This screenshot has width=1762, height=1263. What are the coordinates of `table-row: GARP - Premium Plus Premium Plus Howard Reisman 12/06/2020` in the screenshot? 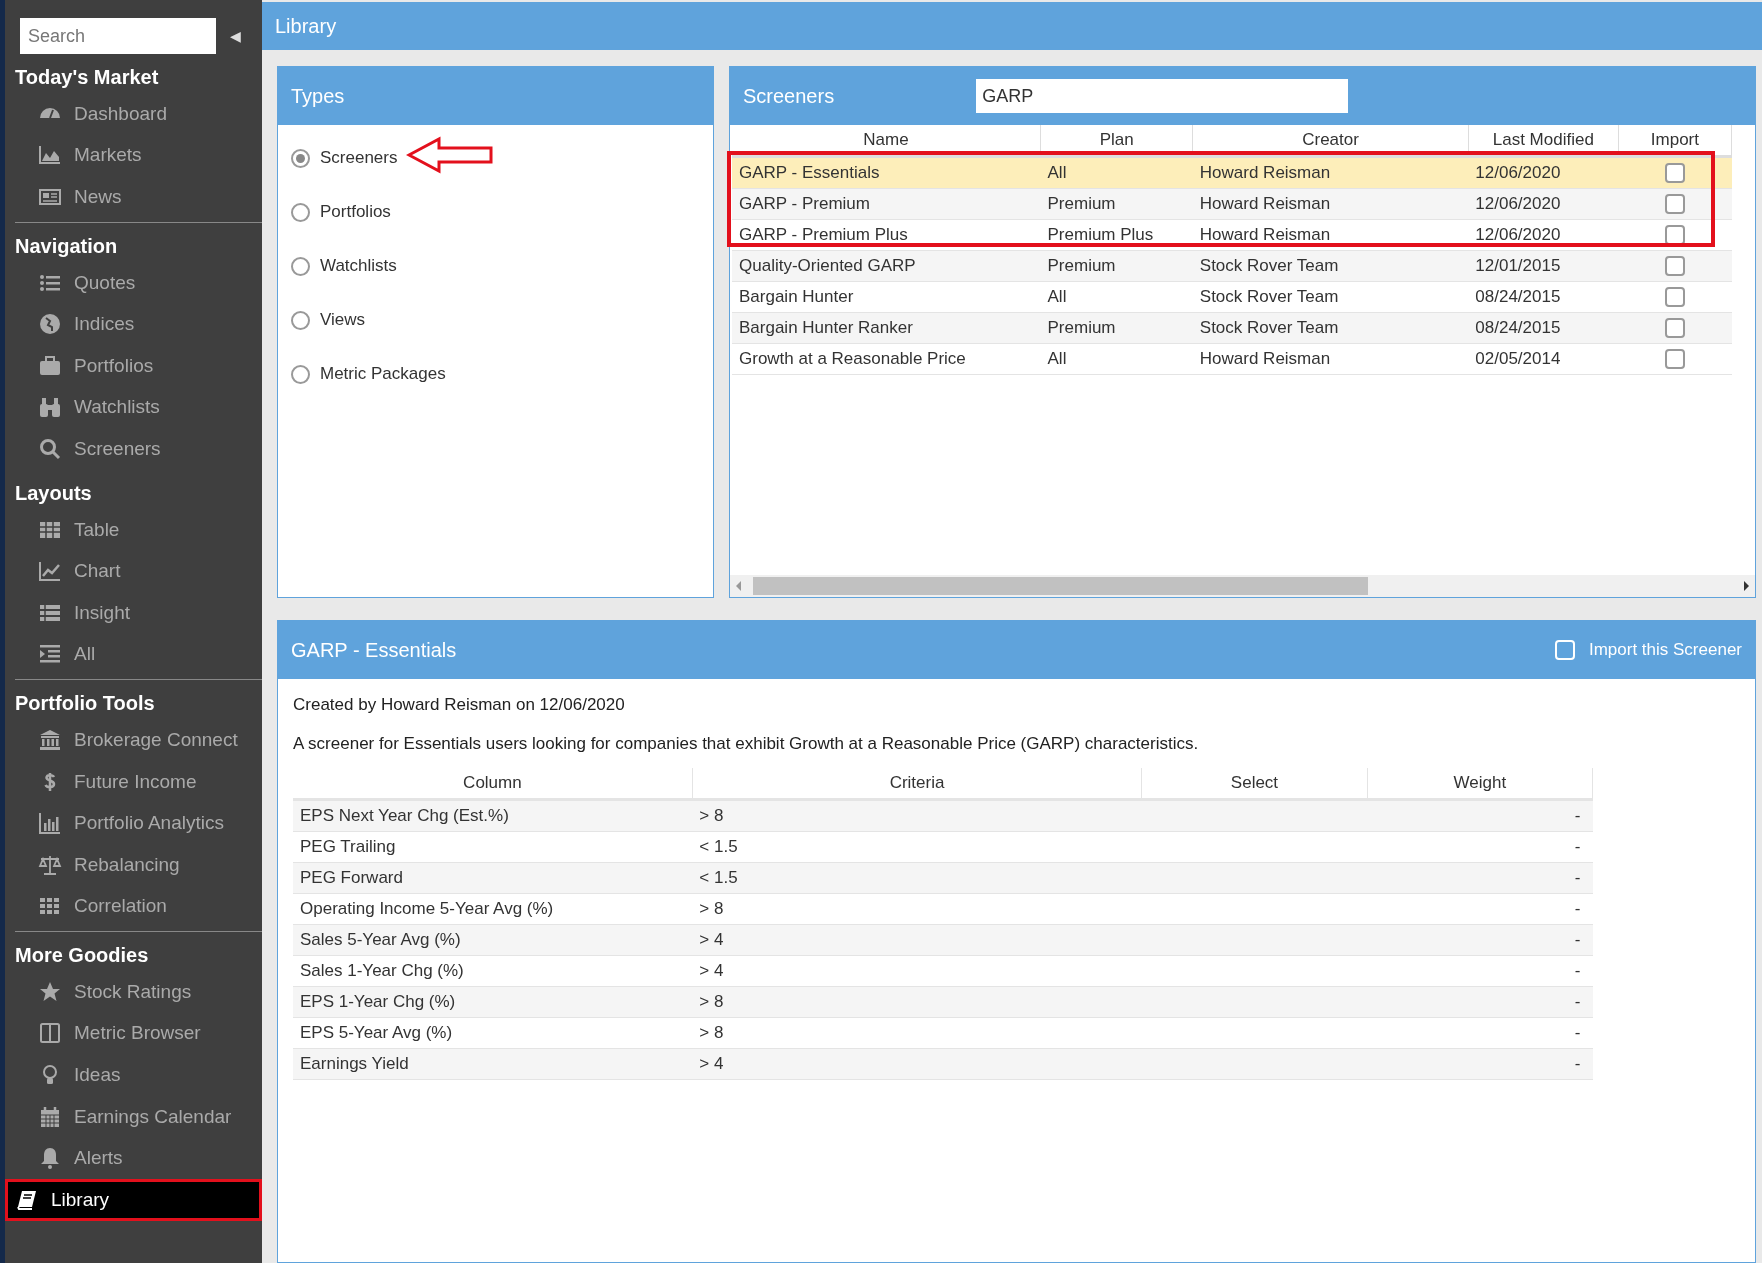 It's located at (1232, 235).